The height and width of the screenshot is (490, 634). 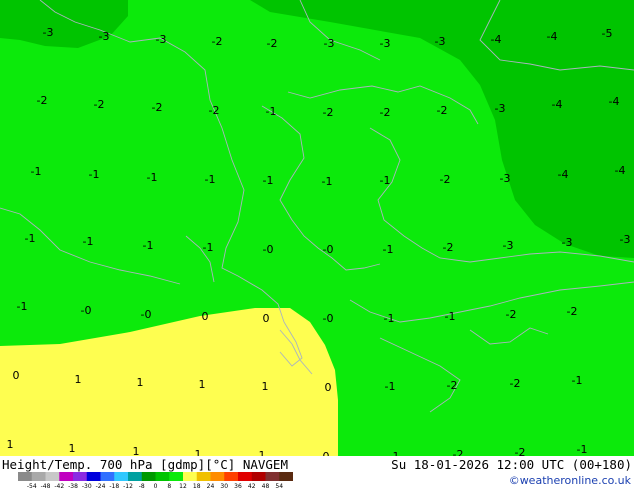 What do you see at coordinates (59, 486) in the screenshot?
I see `scale-tick-label: -42` at bounding box center [59, 486].